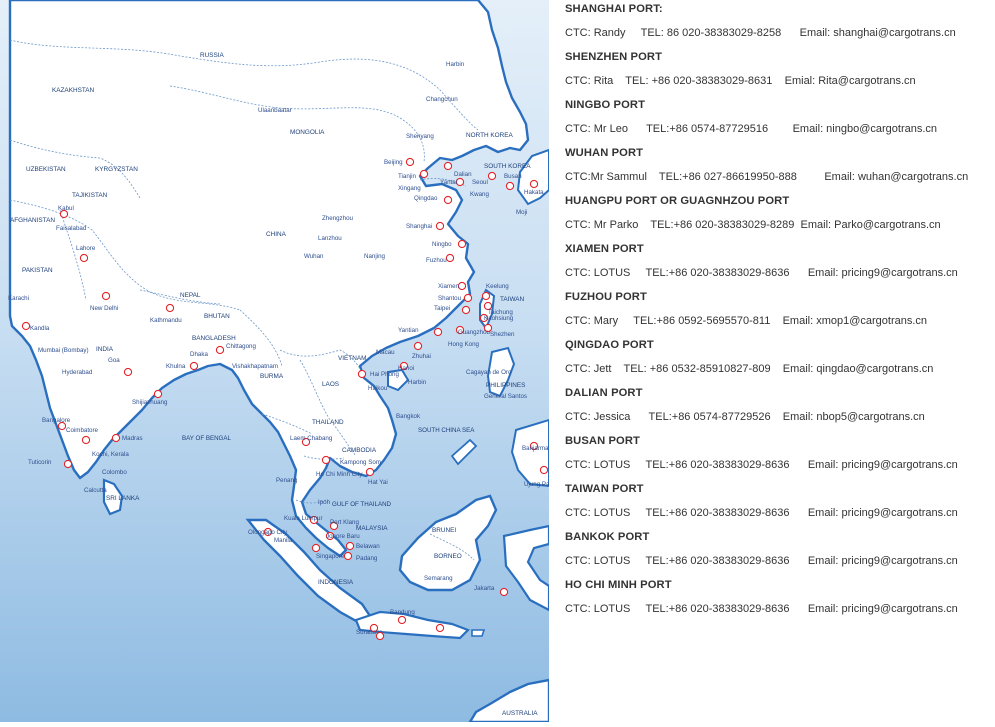  What do you see at coordinates (360, 462) in the screenshot?
I see `city-label: Kampong Som` at bounding box center [360, 462].